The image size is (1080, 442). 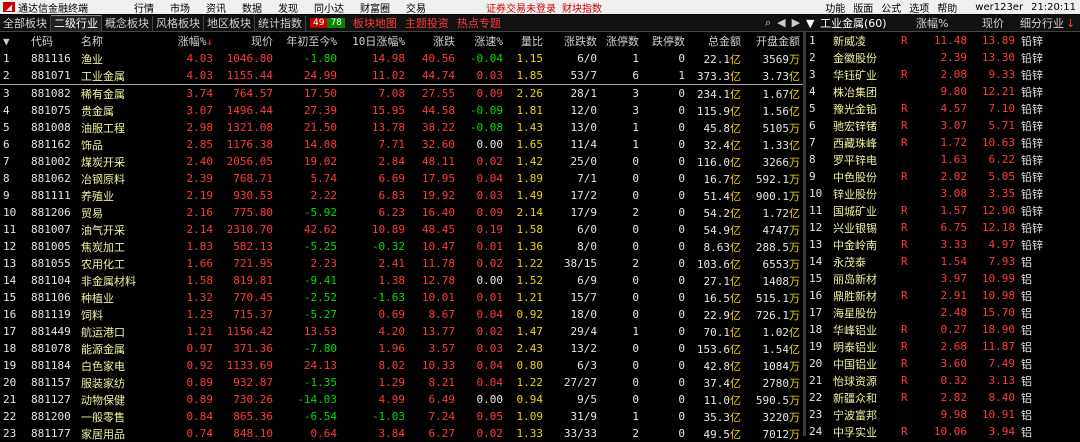 I want to click on nav-right-icon: ▶, so click(x=796, y=23).